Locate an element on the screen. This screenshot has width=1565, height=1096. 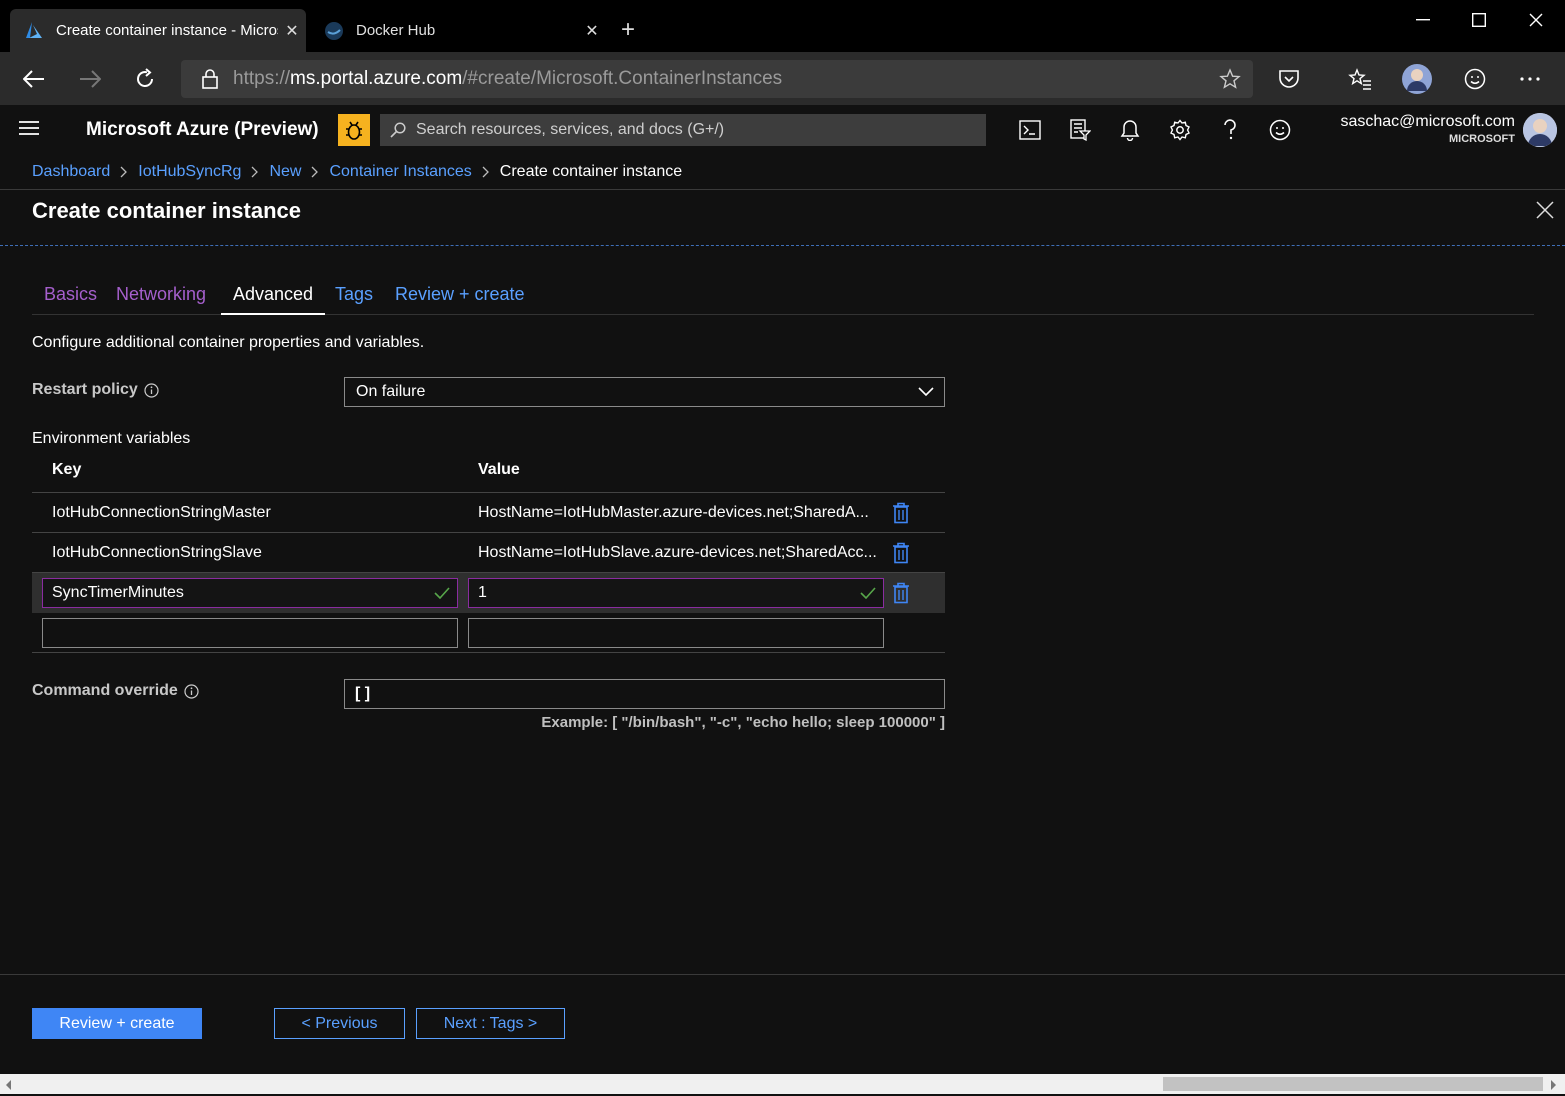
close-icon is located at coordinates (1545, 210).